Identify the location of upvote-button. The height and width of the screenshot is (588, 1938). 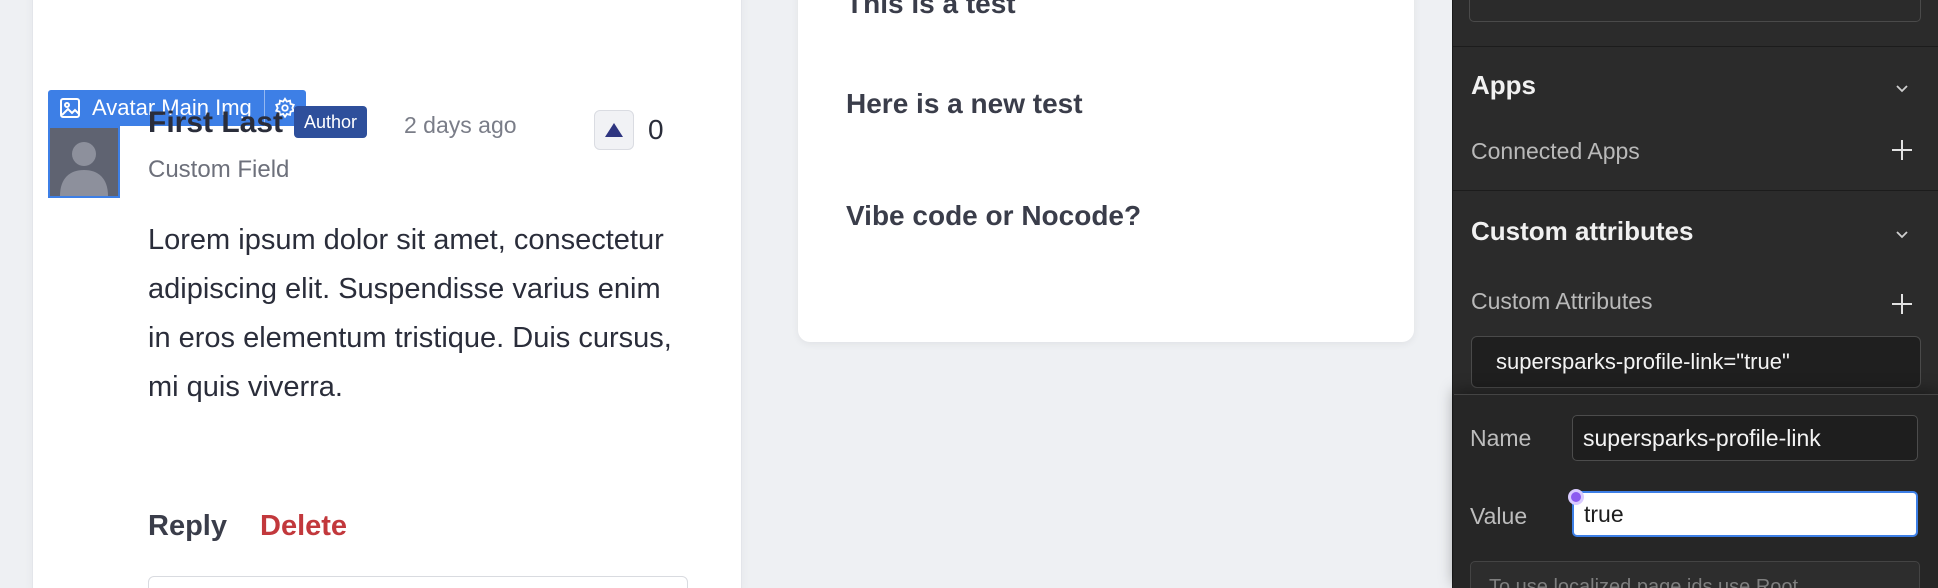
(614, 130).